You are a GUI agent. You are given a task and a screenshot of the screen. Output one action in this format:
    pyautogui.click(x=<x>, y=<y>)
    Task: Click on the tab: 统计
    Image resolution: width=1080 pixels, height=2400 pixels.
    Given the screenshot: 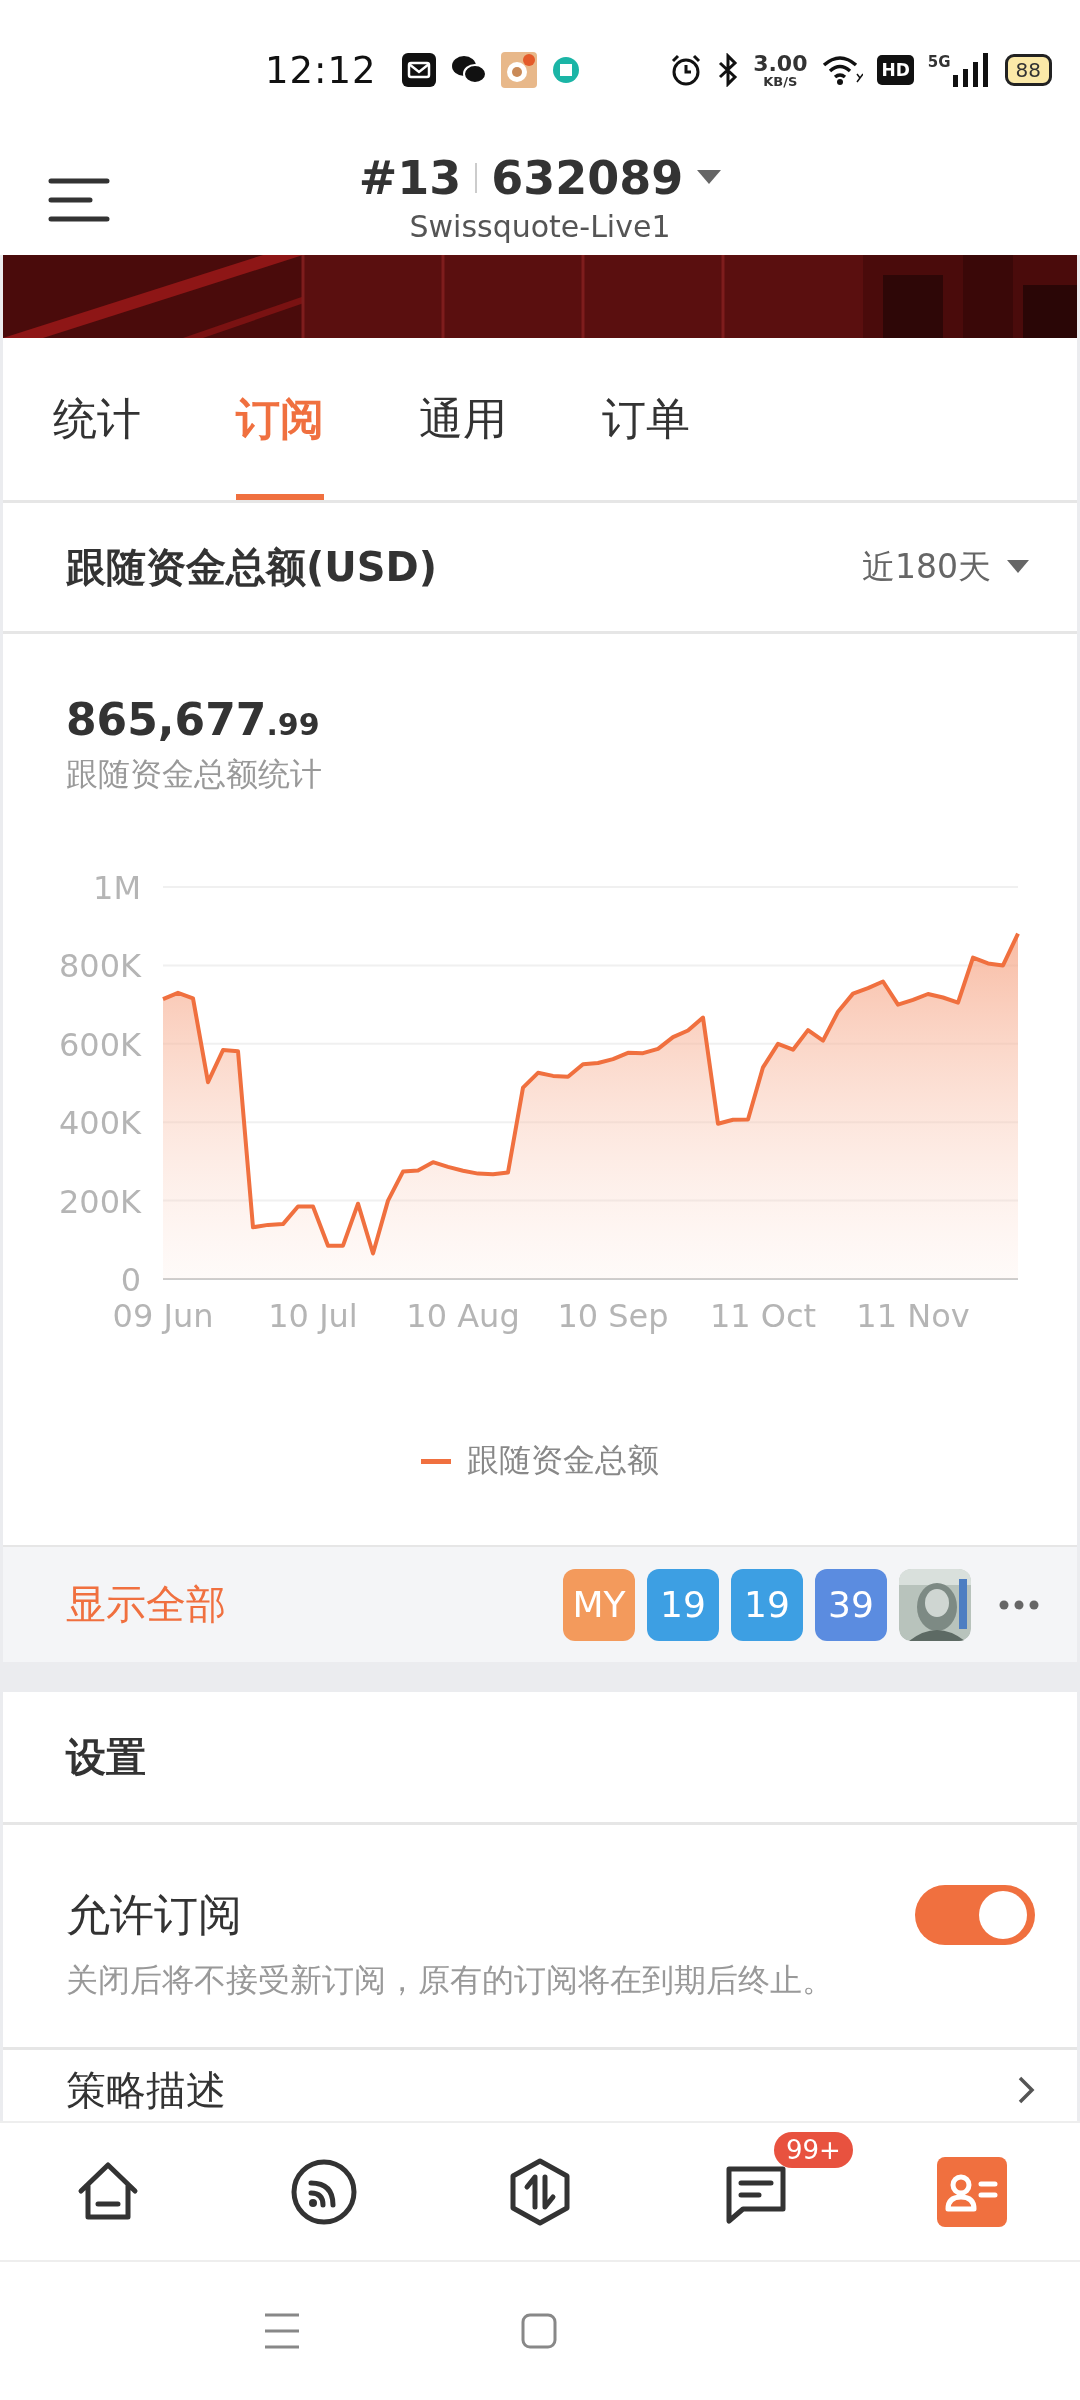 What is the action you would take?
    pyautogui.click(x=97, y=419)
    